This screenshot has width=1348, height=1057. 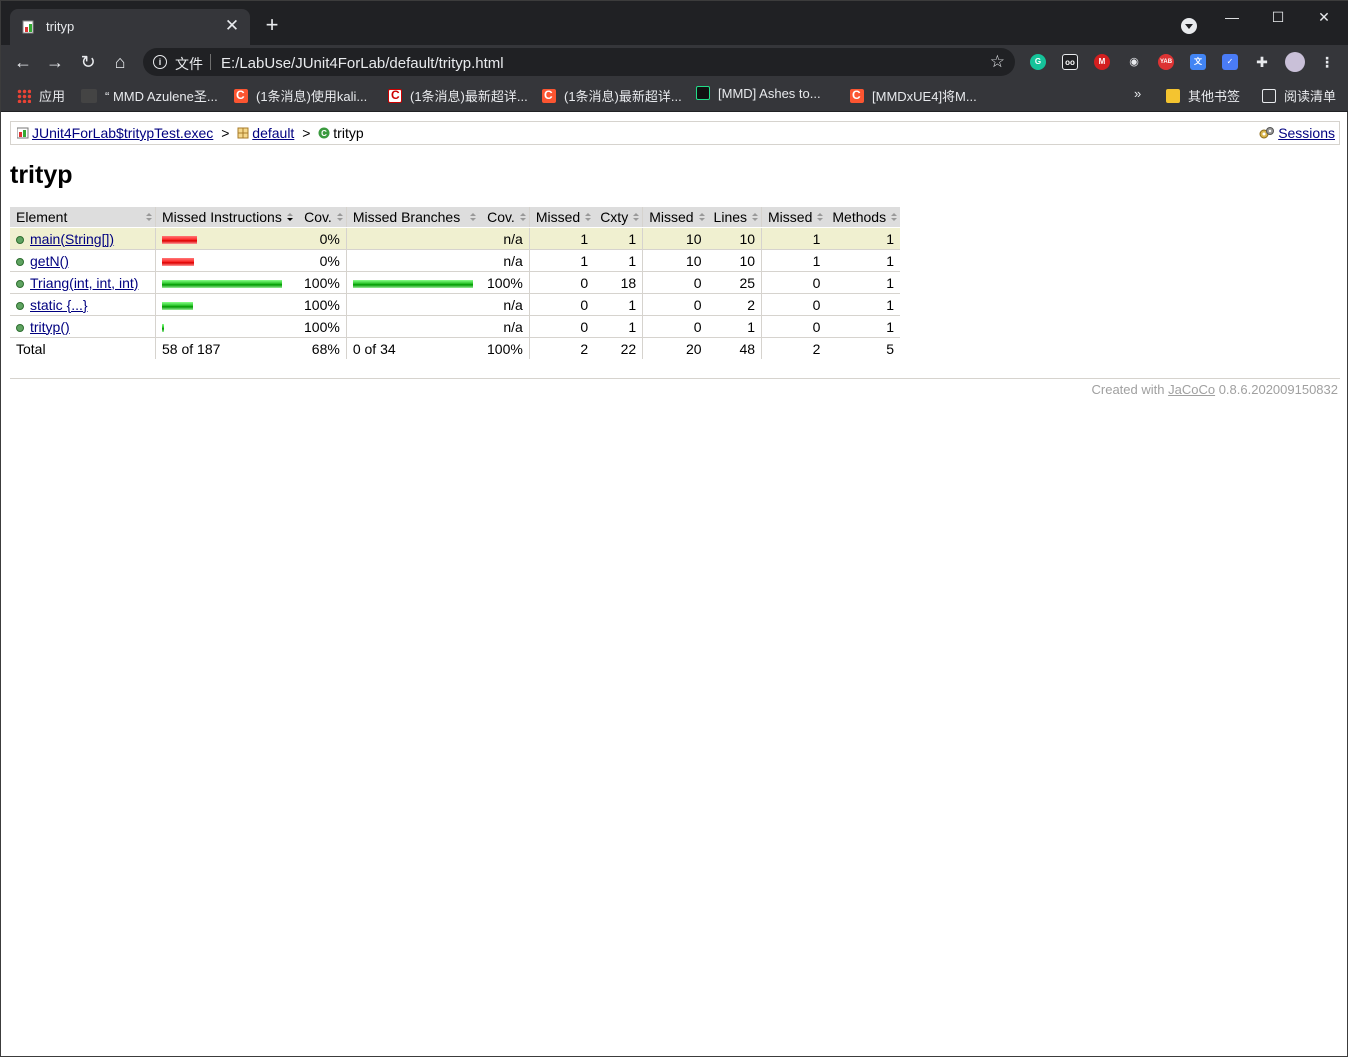 What do you see at coordinates (1324, 17) in the screenshot?
I see `window-close-button: ✕` at bounding box center [1324, 17].